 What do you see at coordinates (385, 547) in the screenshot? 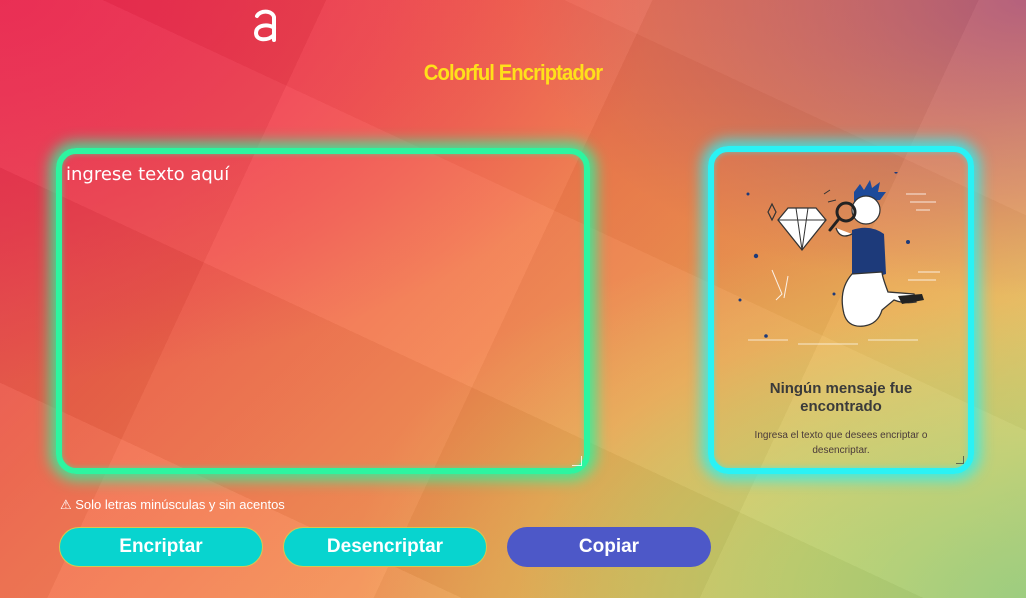
I see `decrypt-button: Desencriptar` at bounding box center [385, 547].